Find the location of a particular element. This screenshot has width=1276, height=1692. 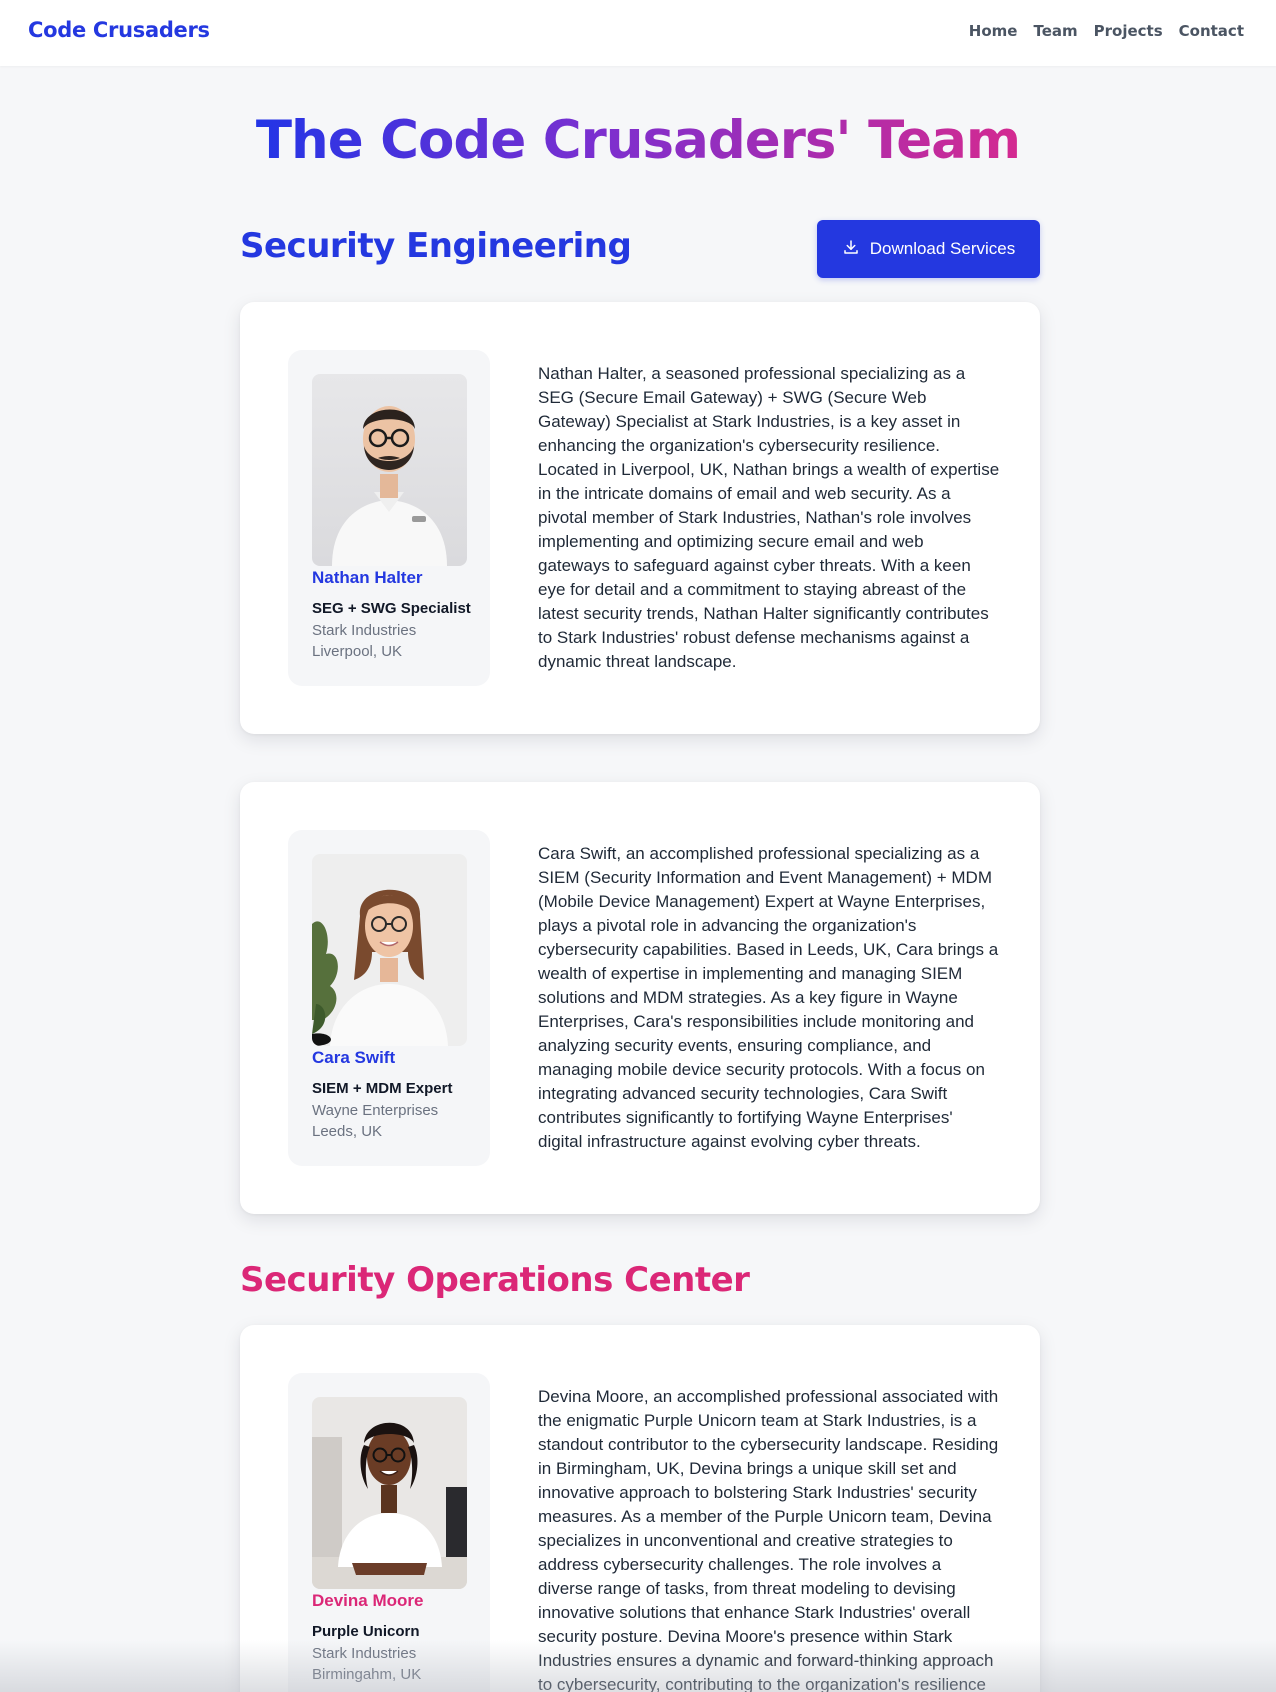

member-role: SEG + SWG Specialist is located at coordinates (391, 608).